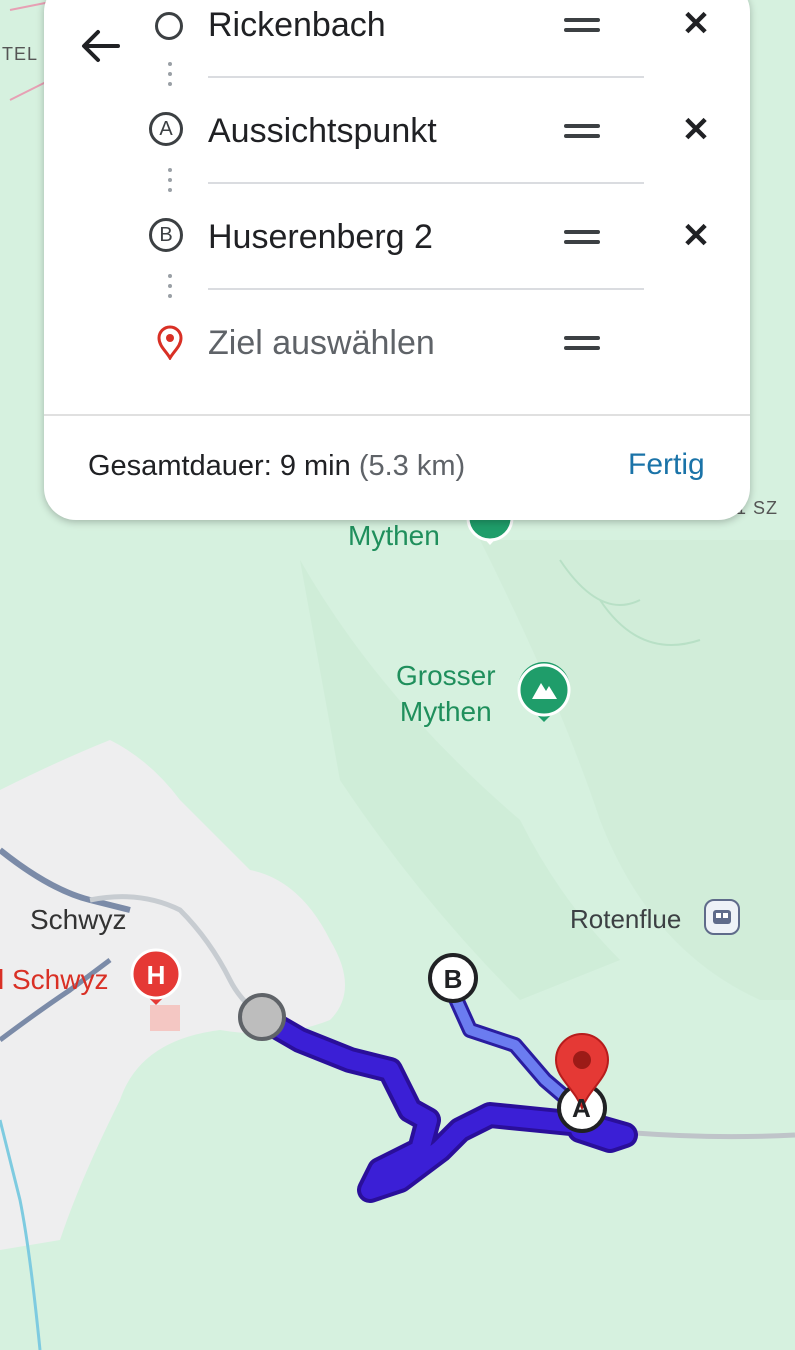 This screenshot has height=1350, width=795. I want to click on start-circle-icon, so click(169, 26).